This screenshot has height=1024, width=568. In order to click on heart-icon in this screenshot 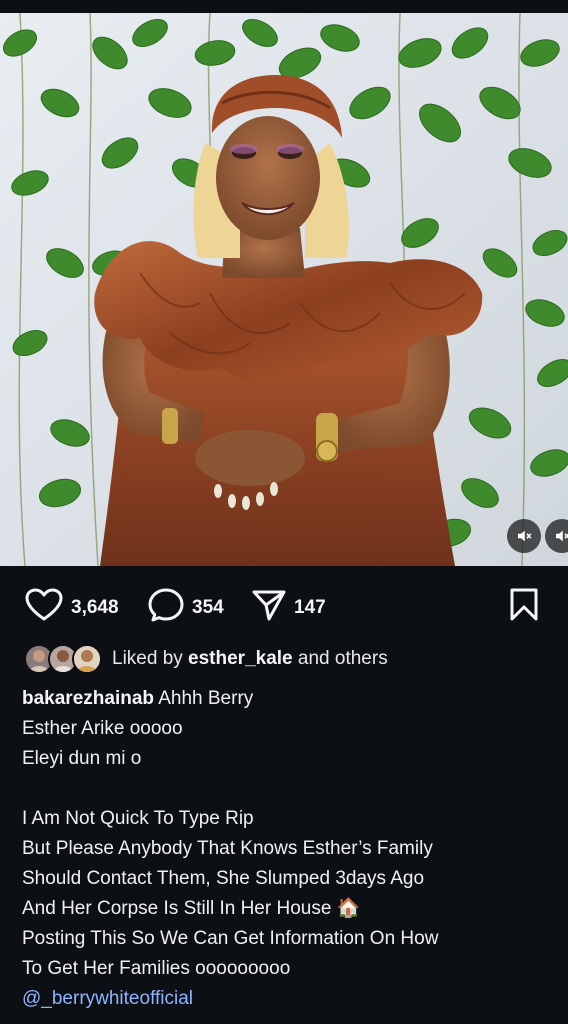, I will do `click(44, 607)`.